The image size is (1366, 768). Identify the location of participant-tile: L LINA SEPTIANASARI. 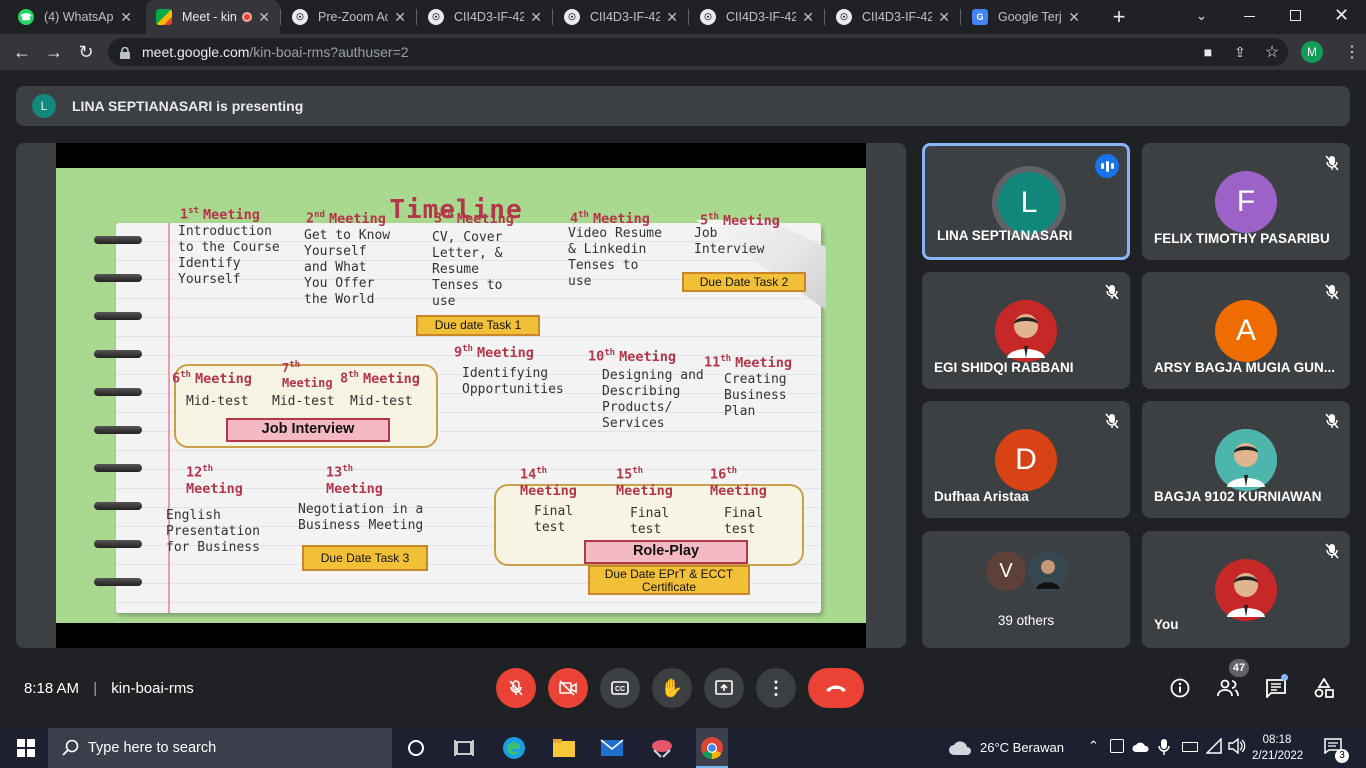
(1026, 201).